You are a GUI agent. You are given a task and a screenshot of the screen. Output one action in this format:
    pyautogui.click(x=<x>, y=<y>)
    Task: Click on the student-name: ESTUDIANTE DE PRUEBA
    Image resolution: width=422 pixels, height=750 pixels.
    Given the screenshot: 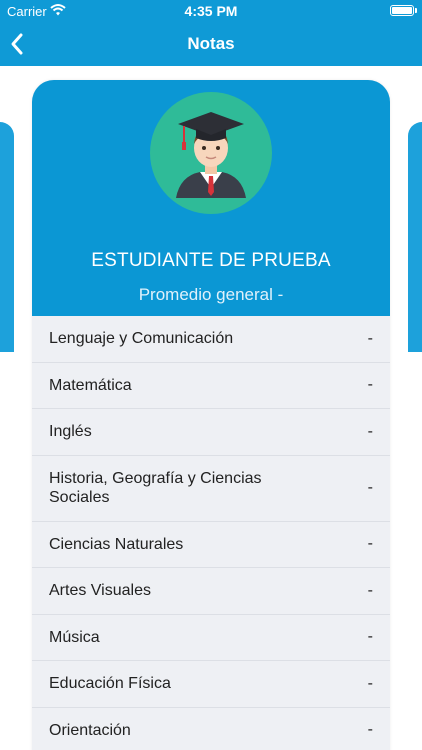 What is the action you would take?
    pyautogui.click(x=211, y=260)
    